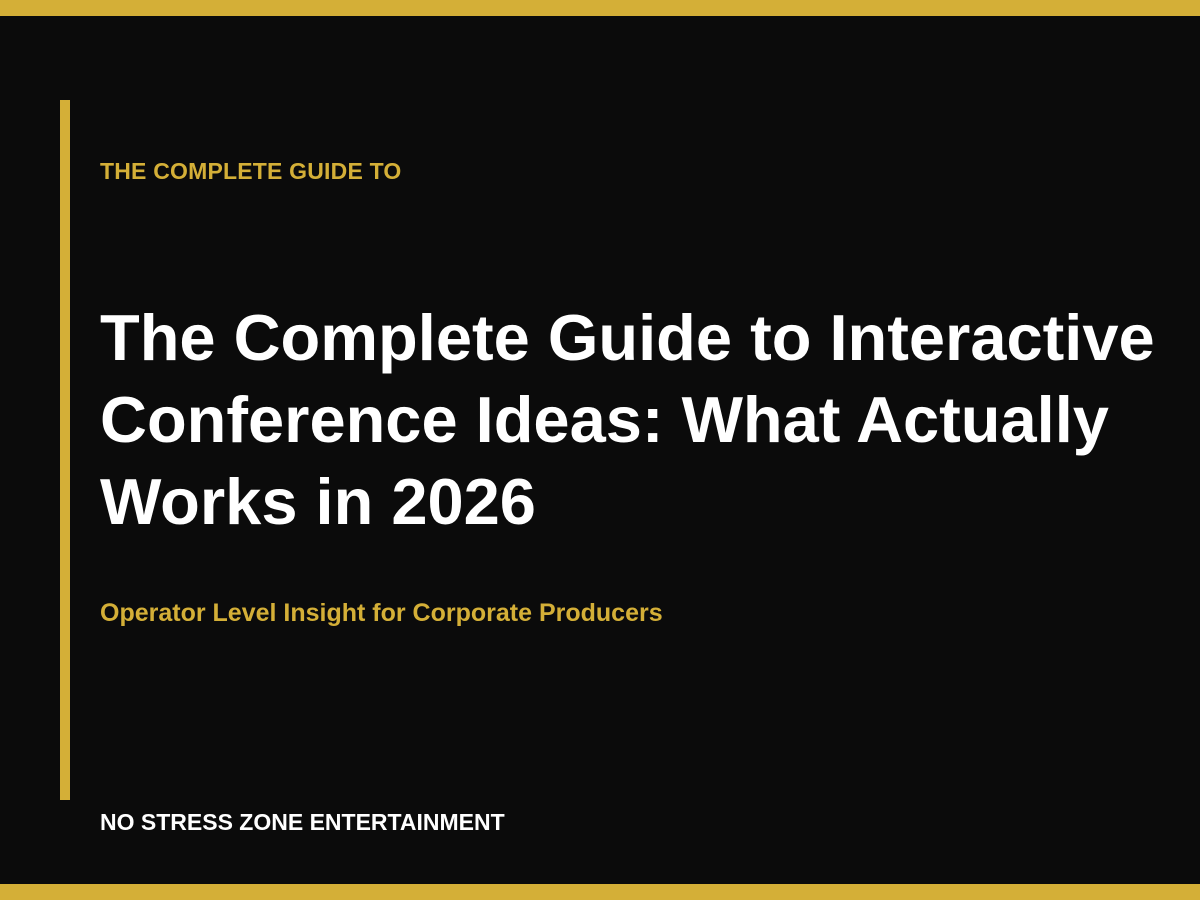 This screenshot has width=1200, height=900. What do you see at coordinates (65, 450) in the screenshot?
I see `vertical-accent-bar` at bounding box center [65, 450].